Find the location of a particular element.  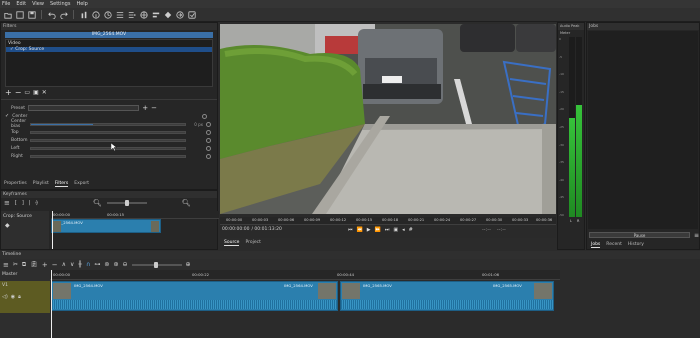

keyframe-icon: ◆ is located at coordinates (5, 225).